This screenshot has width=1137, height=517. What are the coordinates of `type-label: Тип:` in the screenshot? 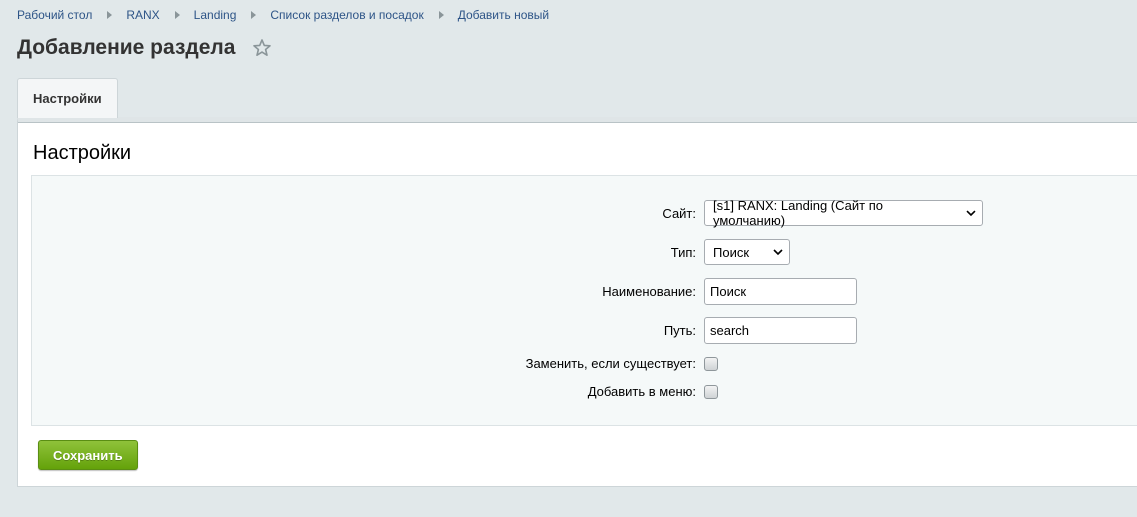 It's located at (683, 252).